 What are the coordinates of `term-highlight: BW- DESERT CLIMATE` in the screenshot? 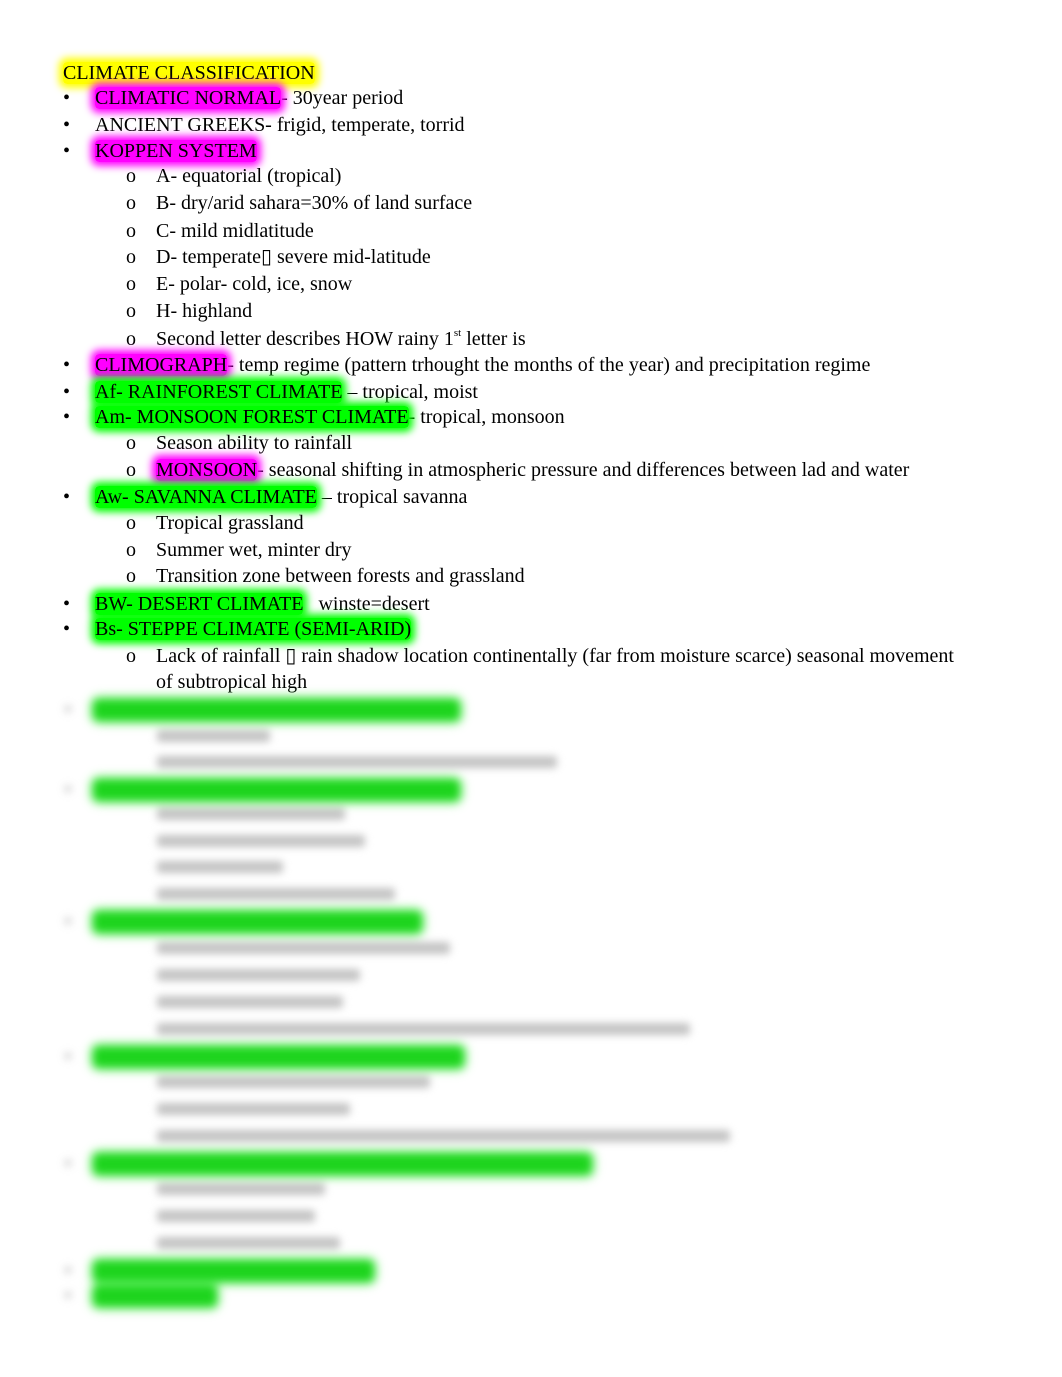 It's located at (199, 604).